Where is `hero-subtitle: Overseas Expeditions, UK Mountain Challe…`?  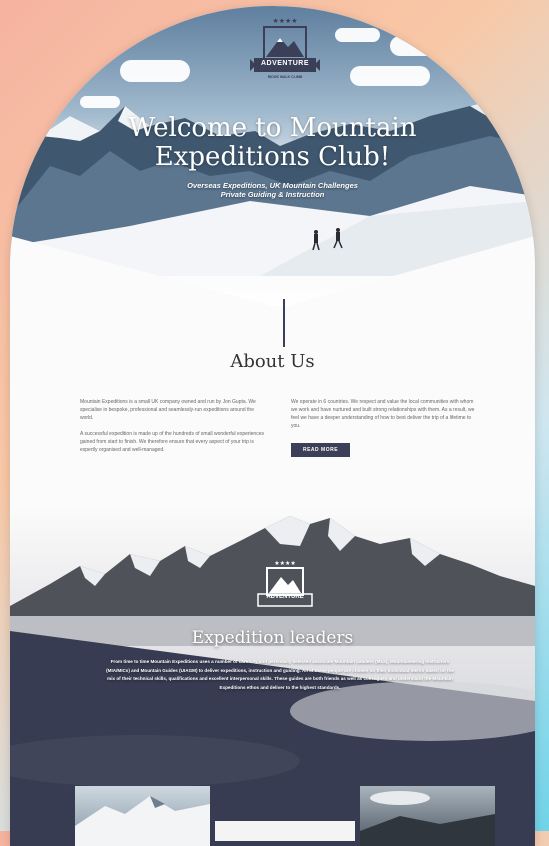
hero-subtitle: Overseas Expeditions, UK Mountain Challe… is located at coordinates (272, 190).